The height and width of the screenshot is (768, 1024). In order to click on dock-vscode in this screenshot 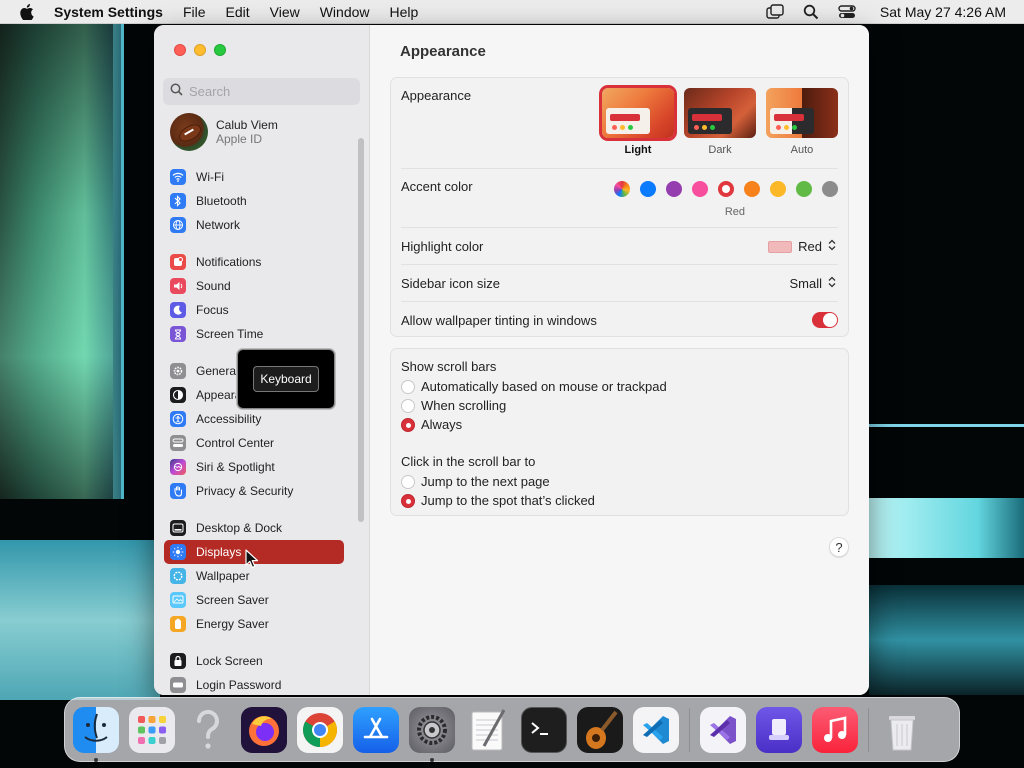, I will do `click(656, 729)`.